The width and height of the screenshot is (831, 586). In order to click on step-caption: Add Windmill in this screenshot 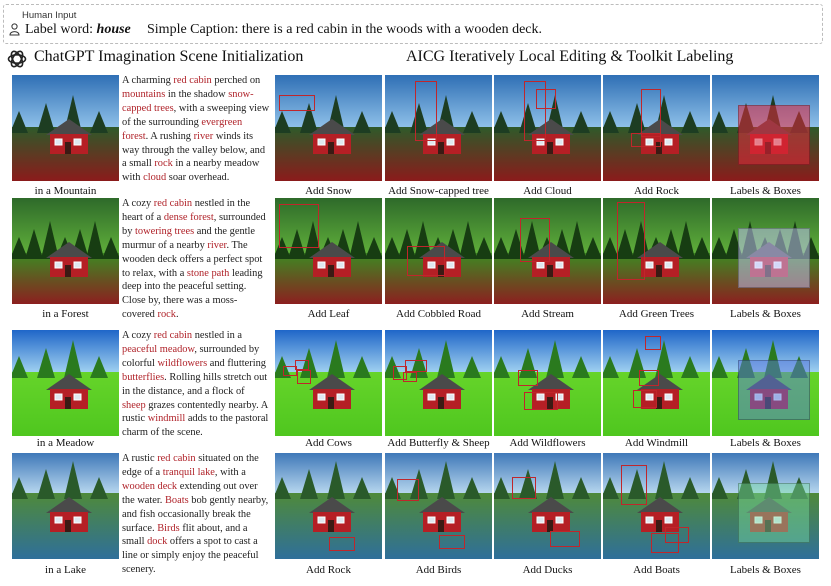, I will do `click(656, 443)`.